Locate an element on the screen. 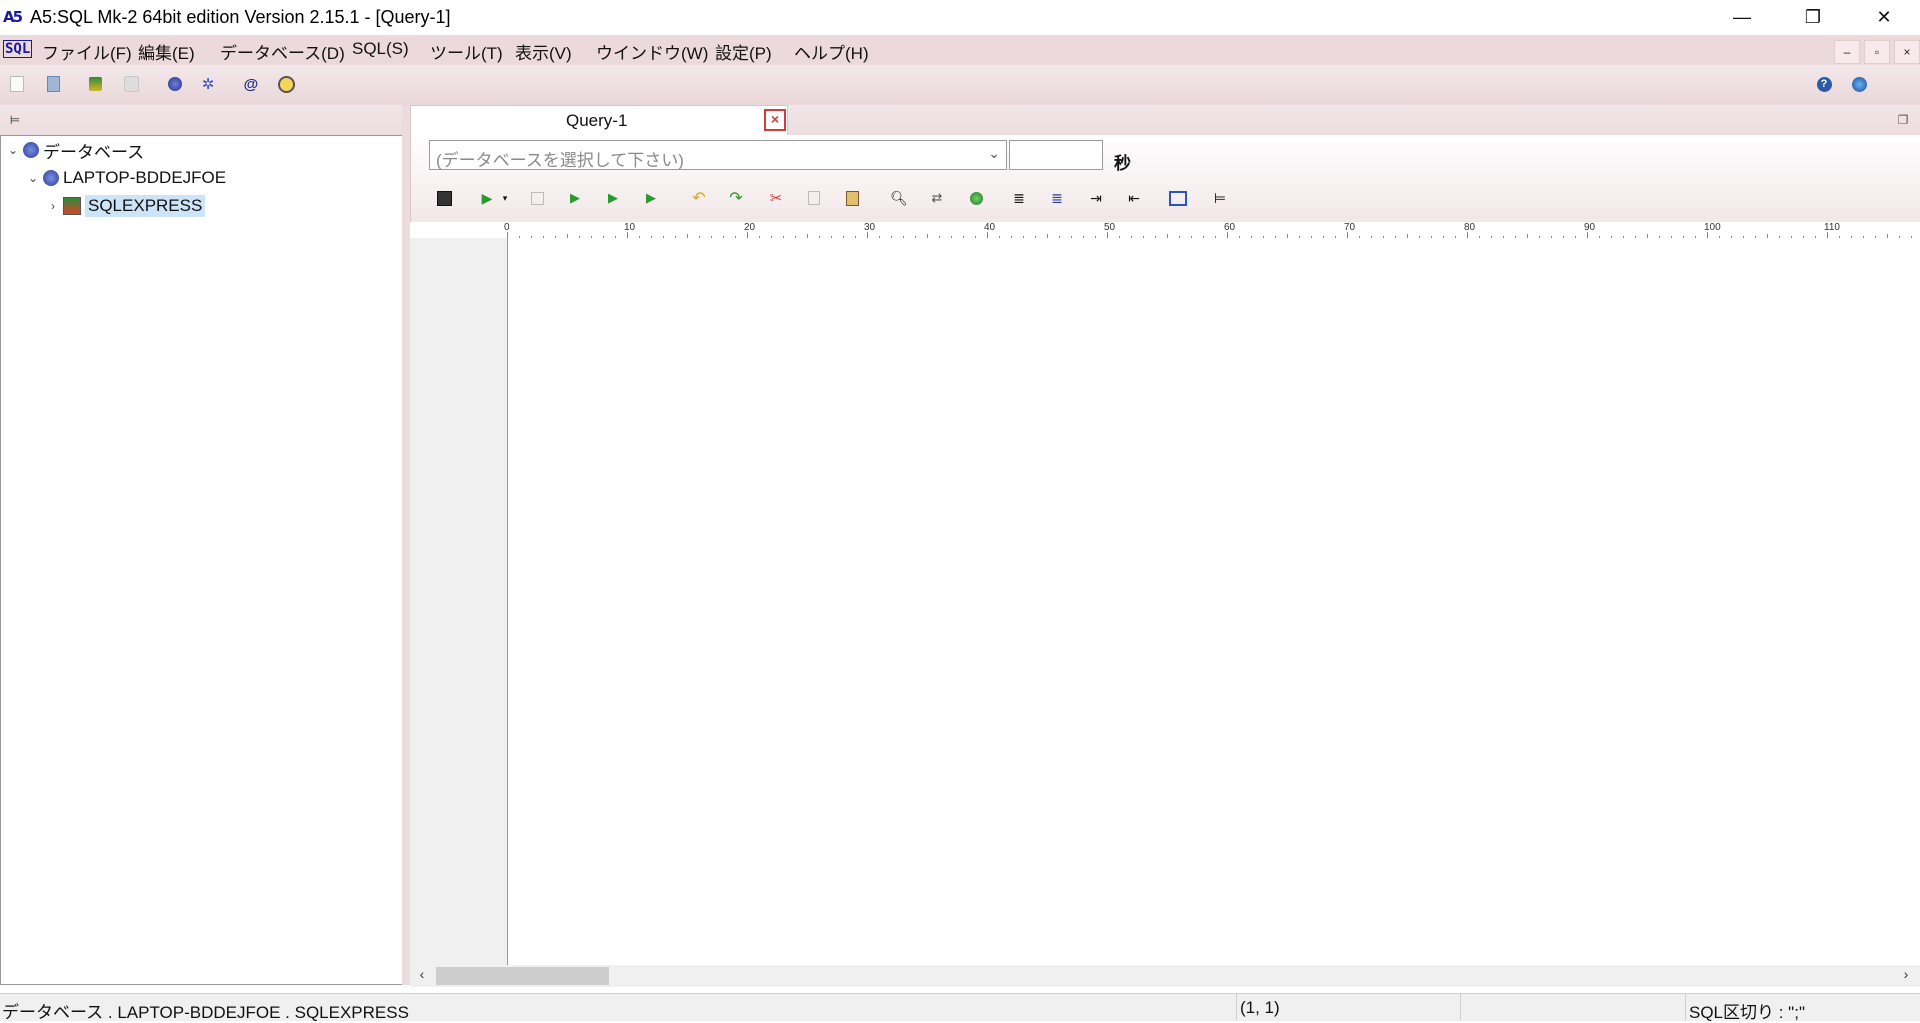 The width and height of the screenshot is (1920, 1023). tree-panel-header: ⊨ is located at coordinates (202, 120).